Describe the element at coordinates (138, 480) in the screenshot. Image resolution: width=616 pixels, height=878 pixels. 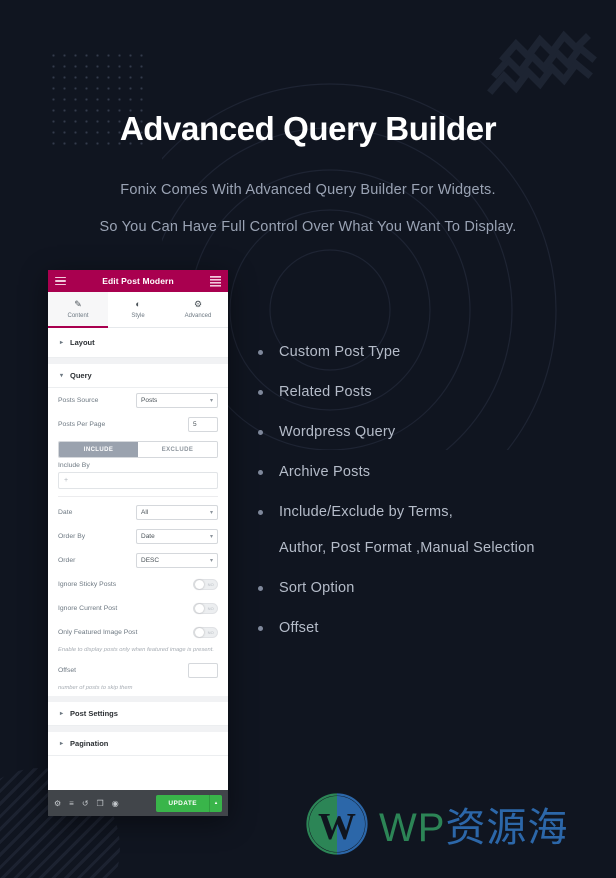
I see `include-by-input: +` at that location.